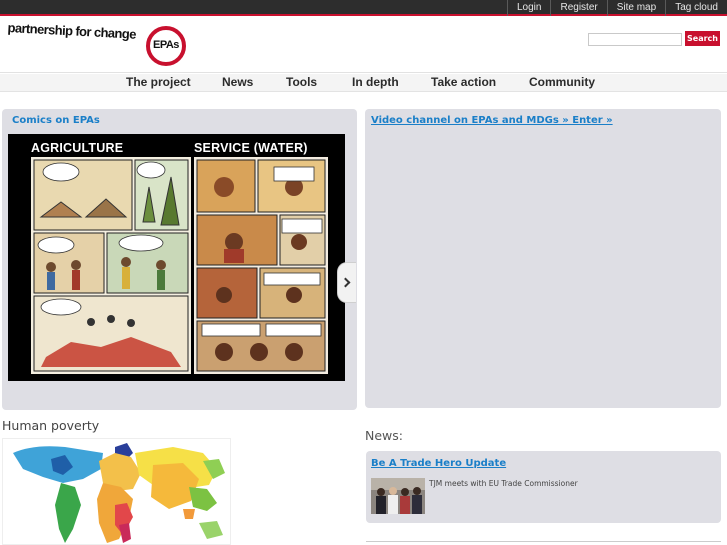  What do you see at coordinates (77, 148) in the screenshot?
I see `comic-title-agriculture: AGRICULTURE` at bounding box center [77, 148].